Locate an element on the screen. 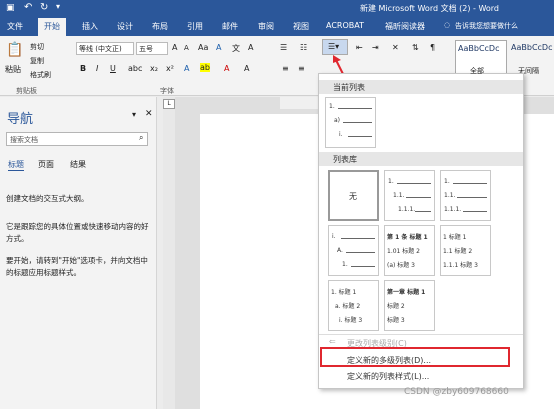 This screenshot has width=554, height=409. tab-selector: L is located at coordinates (169, 104).